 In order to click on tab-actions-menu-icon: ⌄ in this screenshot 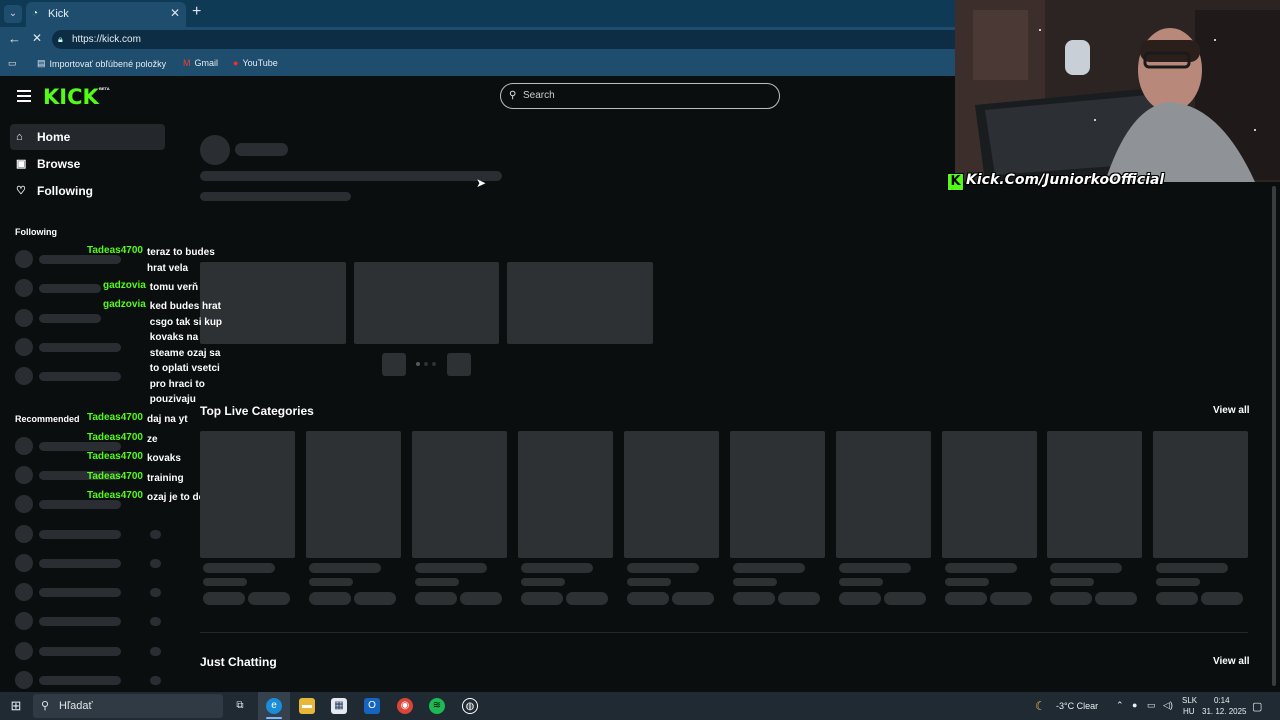, I will do `click(13, 14)`.